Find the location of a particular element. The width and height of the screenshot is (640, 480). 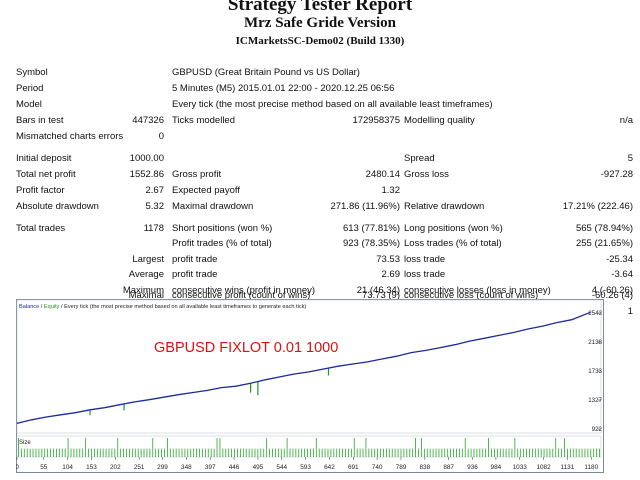

x-tick-label: 789 is located at coordinates (401, 467).